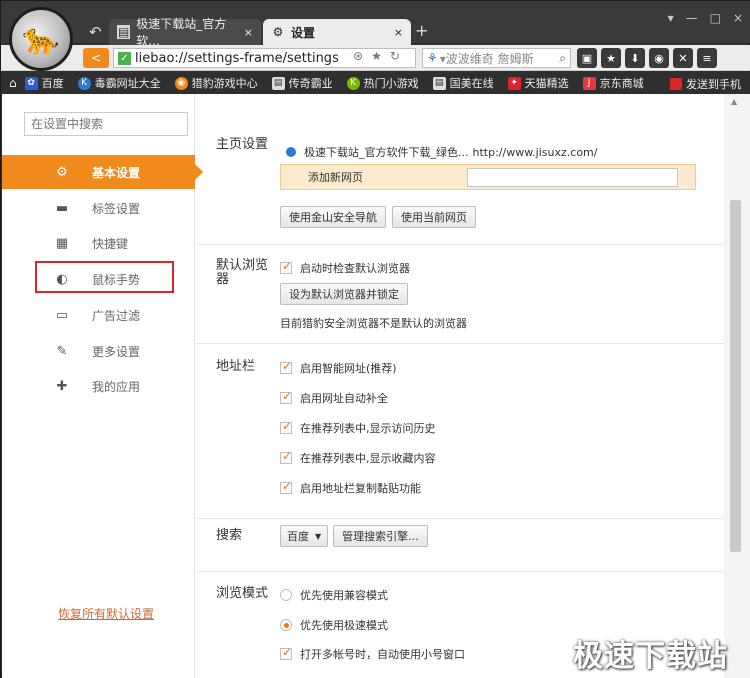 The height and width of the screenshot is (678, 750). What do you see at coordinates (98, 315) in the screenshot?
I see `sidebar-item-ad-filter: ▭ 广告过滤` at bounding box center [98, 315].